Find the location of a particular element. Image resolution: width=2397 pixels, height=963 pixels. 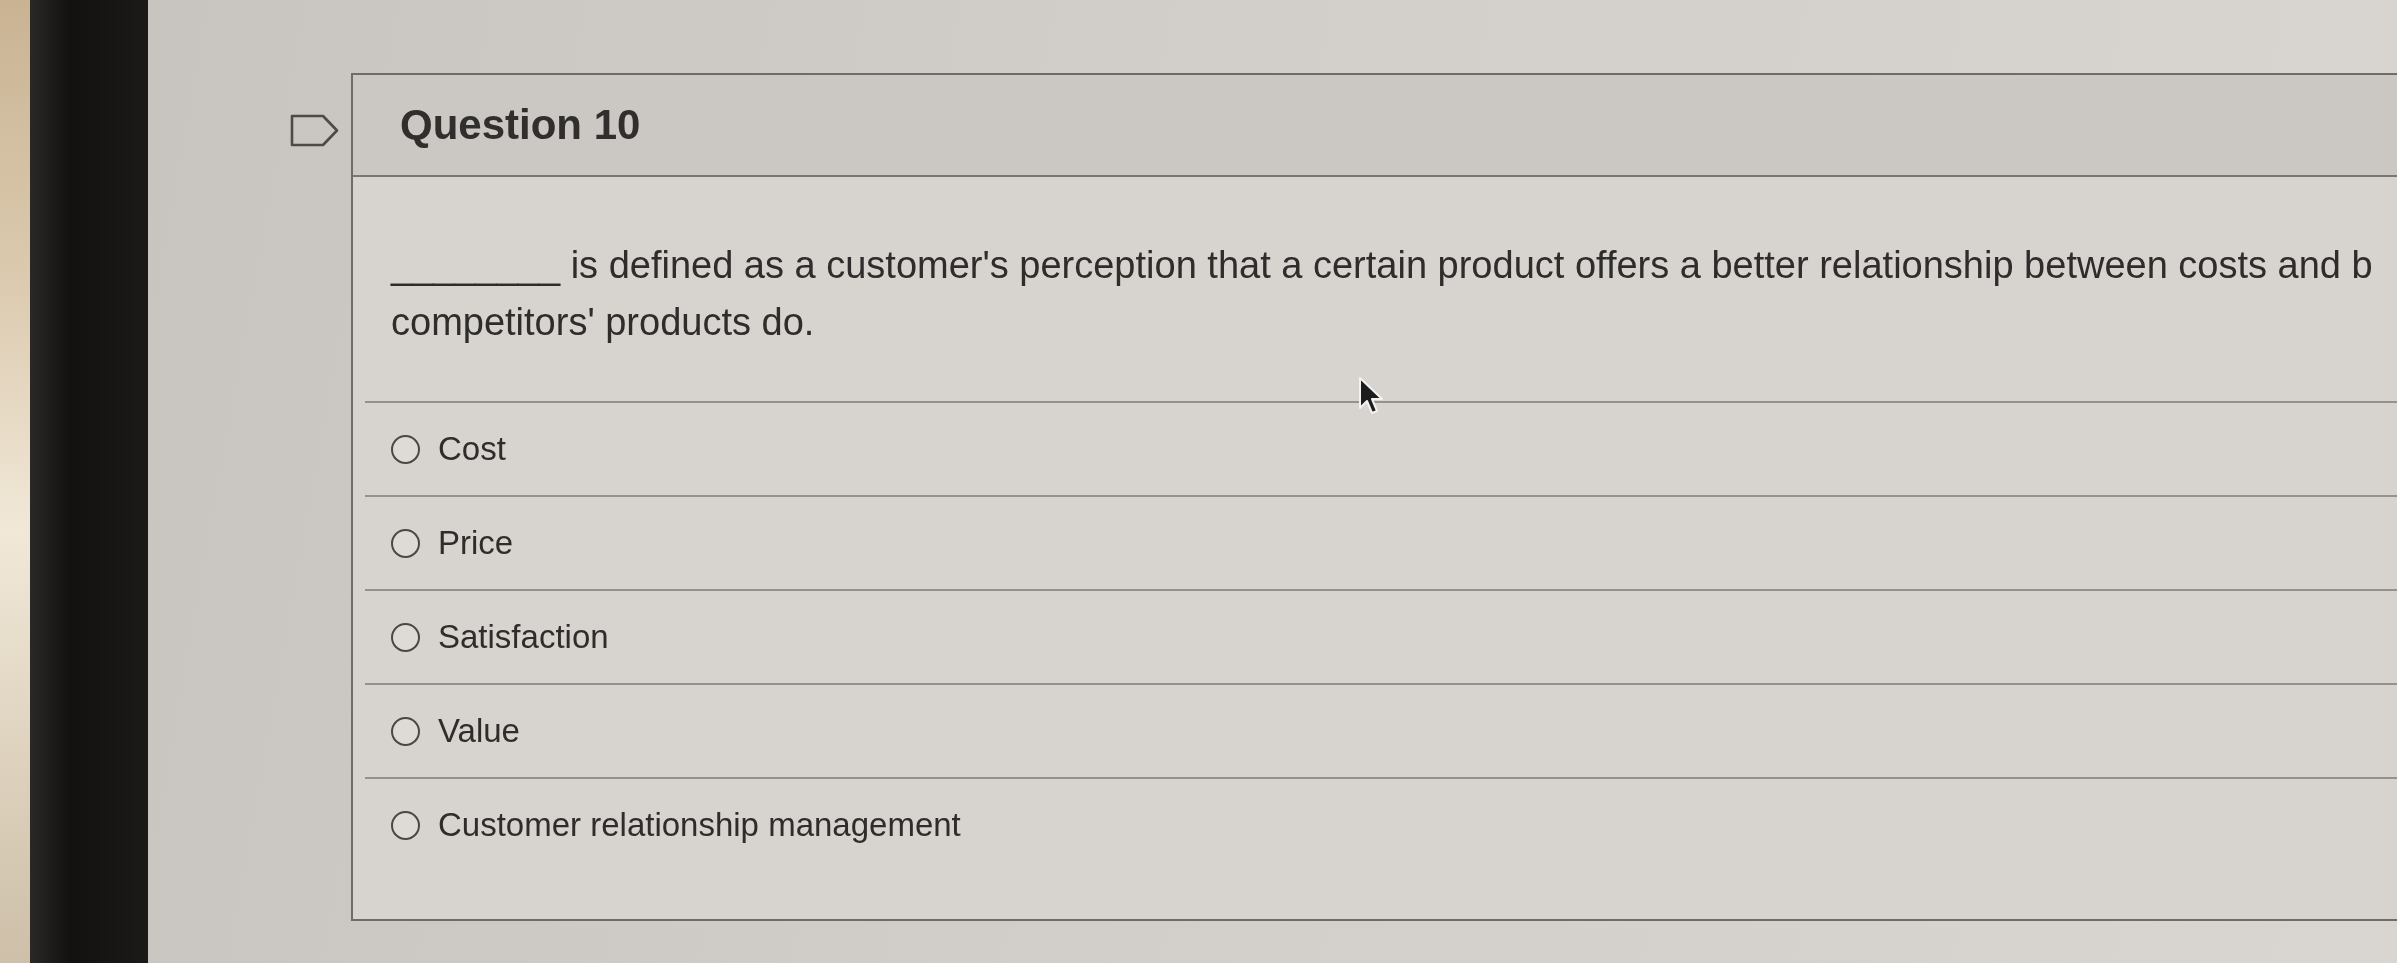

question-text: competitors' products do. is located at coordinates (603, 322).